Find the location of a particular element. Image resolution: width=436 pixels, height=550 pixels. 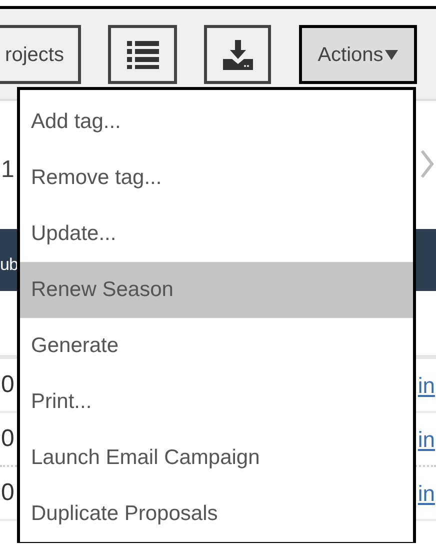

download-button is located at coordinates (237, 54).